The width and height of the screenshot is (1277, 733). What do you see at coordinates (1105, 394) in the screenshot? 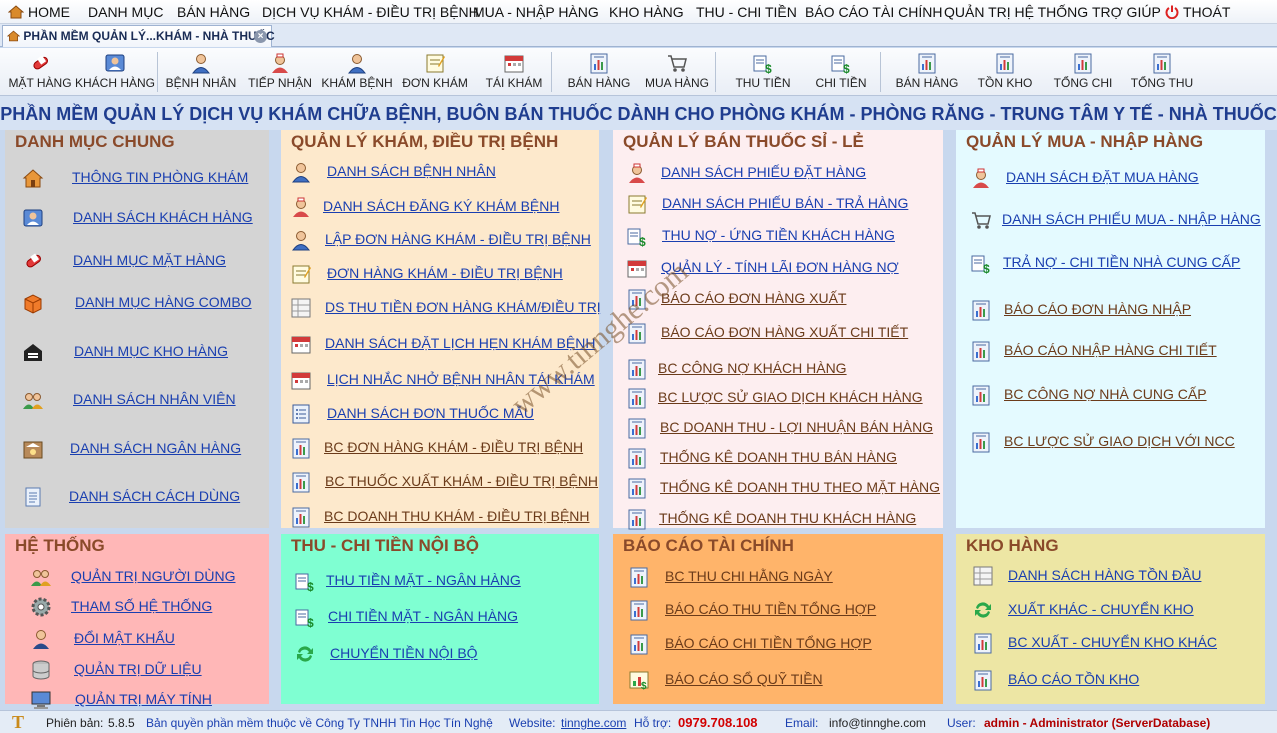
I see `mua-link: BC CÔNG NỢ NHÀ CUNG CẤP` at bounding box center [1105, 394].